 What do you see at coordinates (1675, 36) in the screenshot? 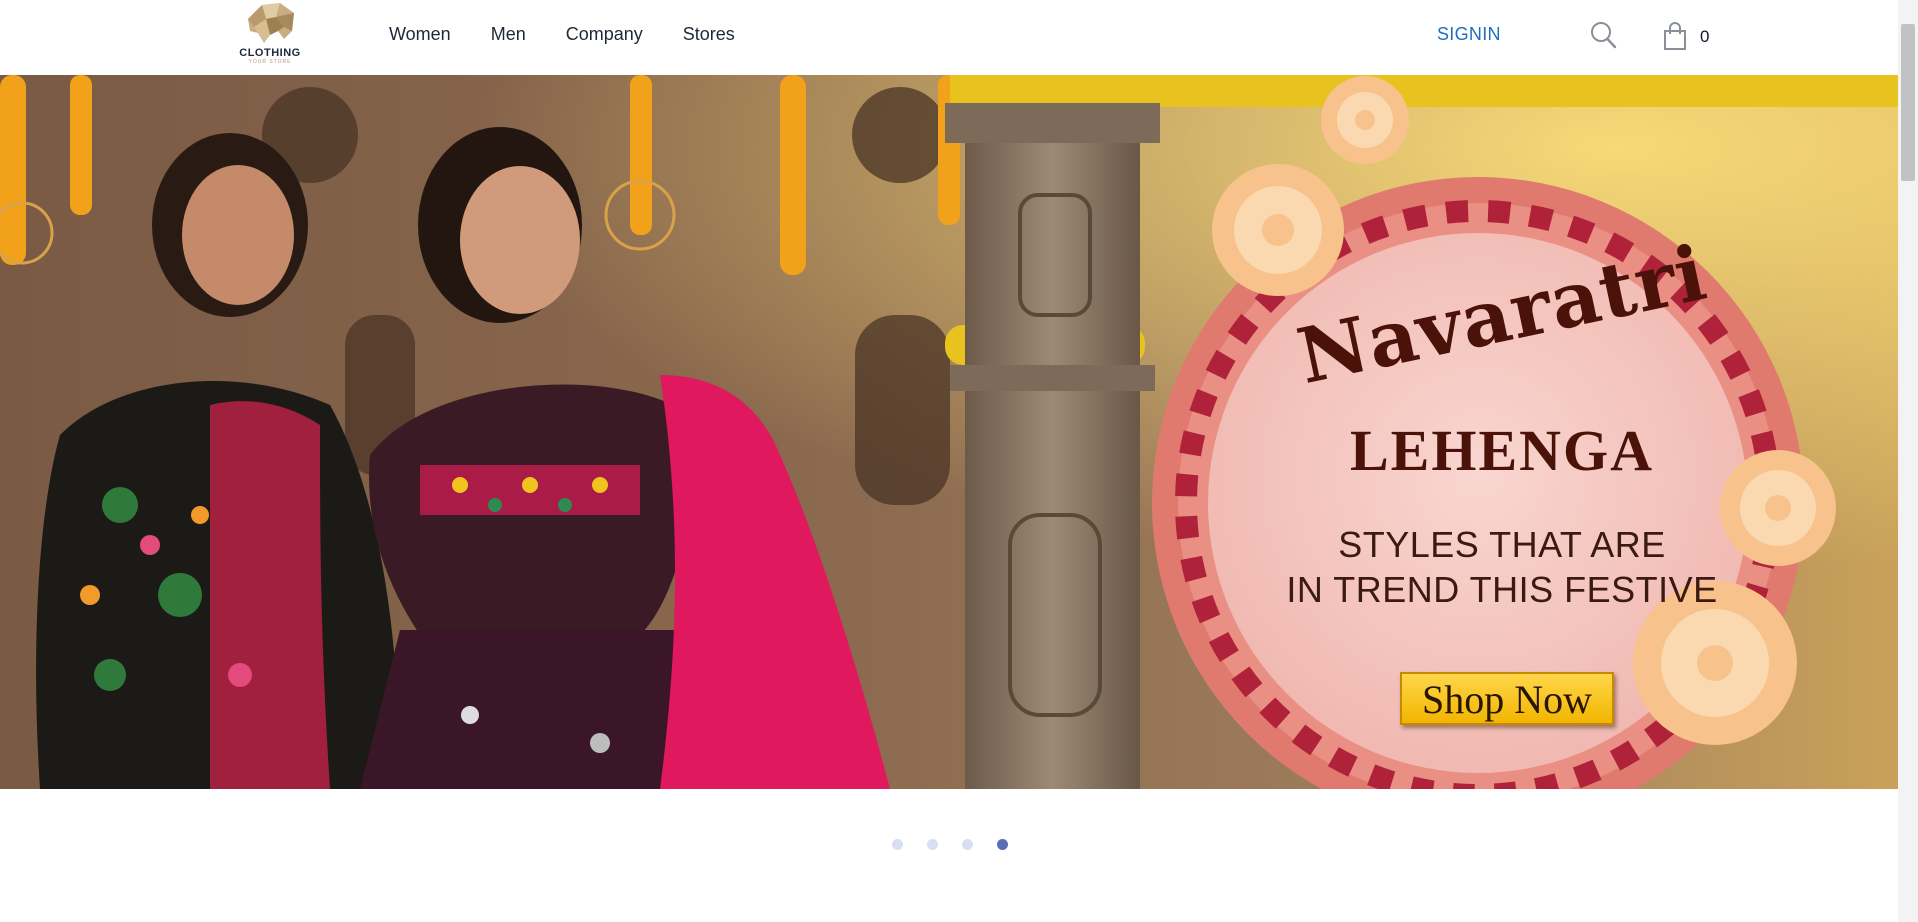
I see `shopping-bag-icon` at bounding box center [1675, 36].